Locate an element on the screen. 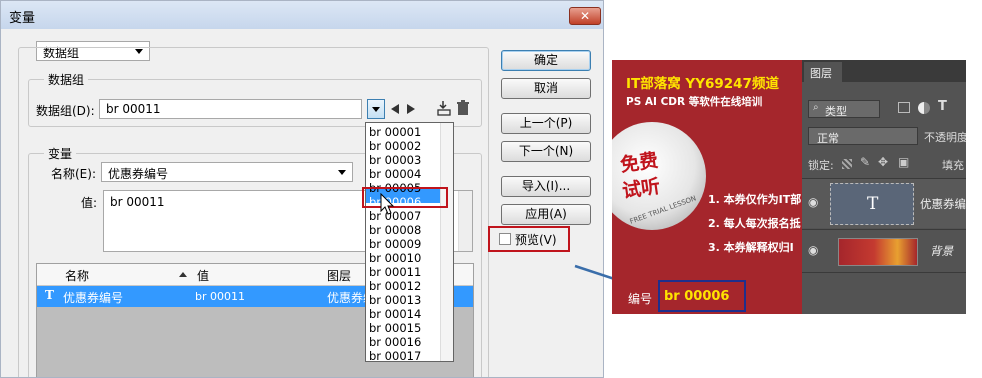 This screenshot has width=982, height=378. dropdown-item: br 00013 is located at coordinates (395, 300).